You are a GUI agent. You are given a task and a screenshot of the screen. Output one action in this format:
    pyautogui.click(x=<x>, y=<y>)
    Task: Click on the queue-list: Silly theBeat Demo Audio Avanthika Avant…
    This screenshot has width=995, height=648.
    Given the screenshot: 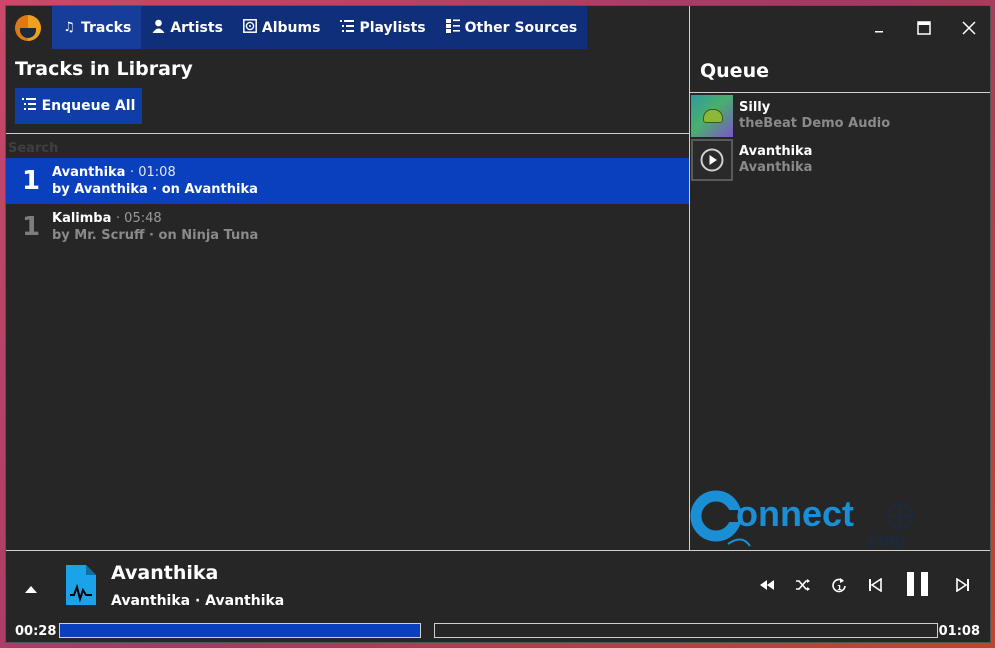 What is the action you would take?
    pyautogui.click(x=840, y=138)
    